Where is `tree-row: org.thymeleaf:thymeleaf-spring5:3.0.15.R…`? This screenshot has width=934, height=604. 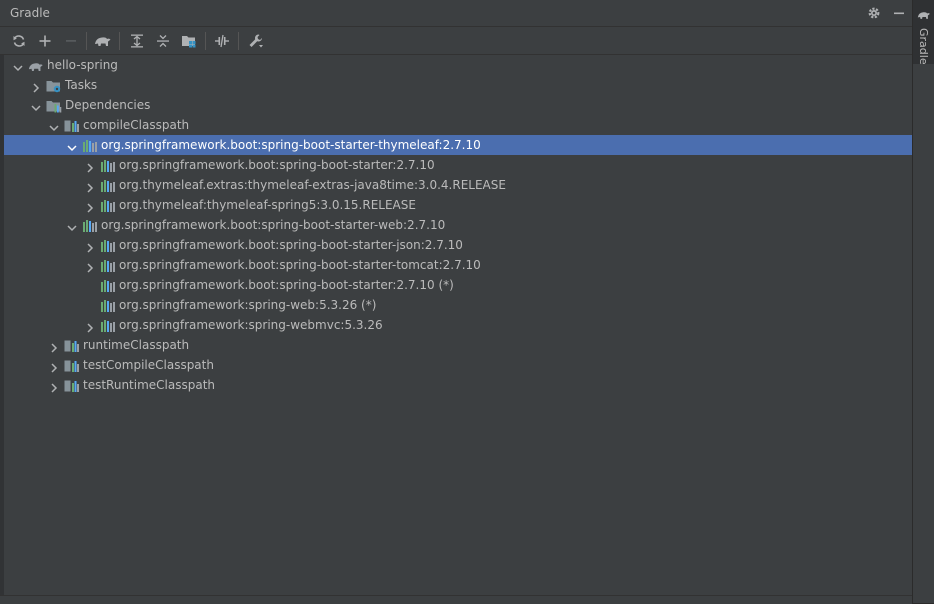 tree-row: org.thymeleaf:thymeleaf-spring5:3.0.15.R… is located at coordinates (458, 205).